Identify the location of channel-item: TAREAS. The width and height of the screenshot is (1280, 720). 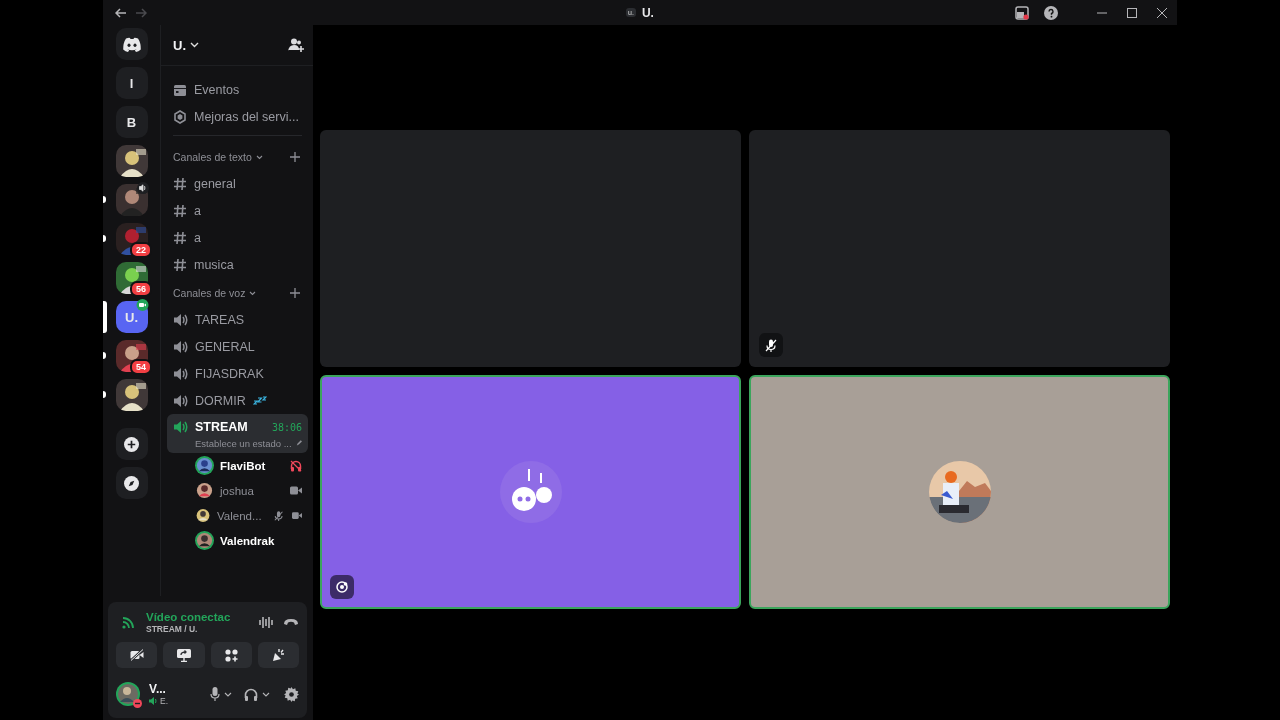
(237, 319).